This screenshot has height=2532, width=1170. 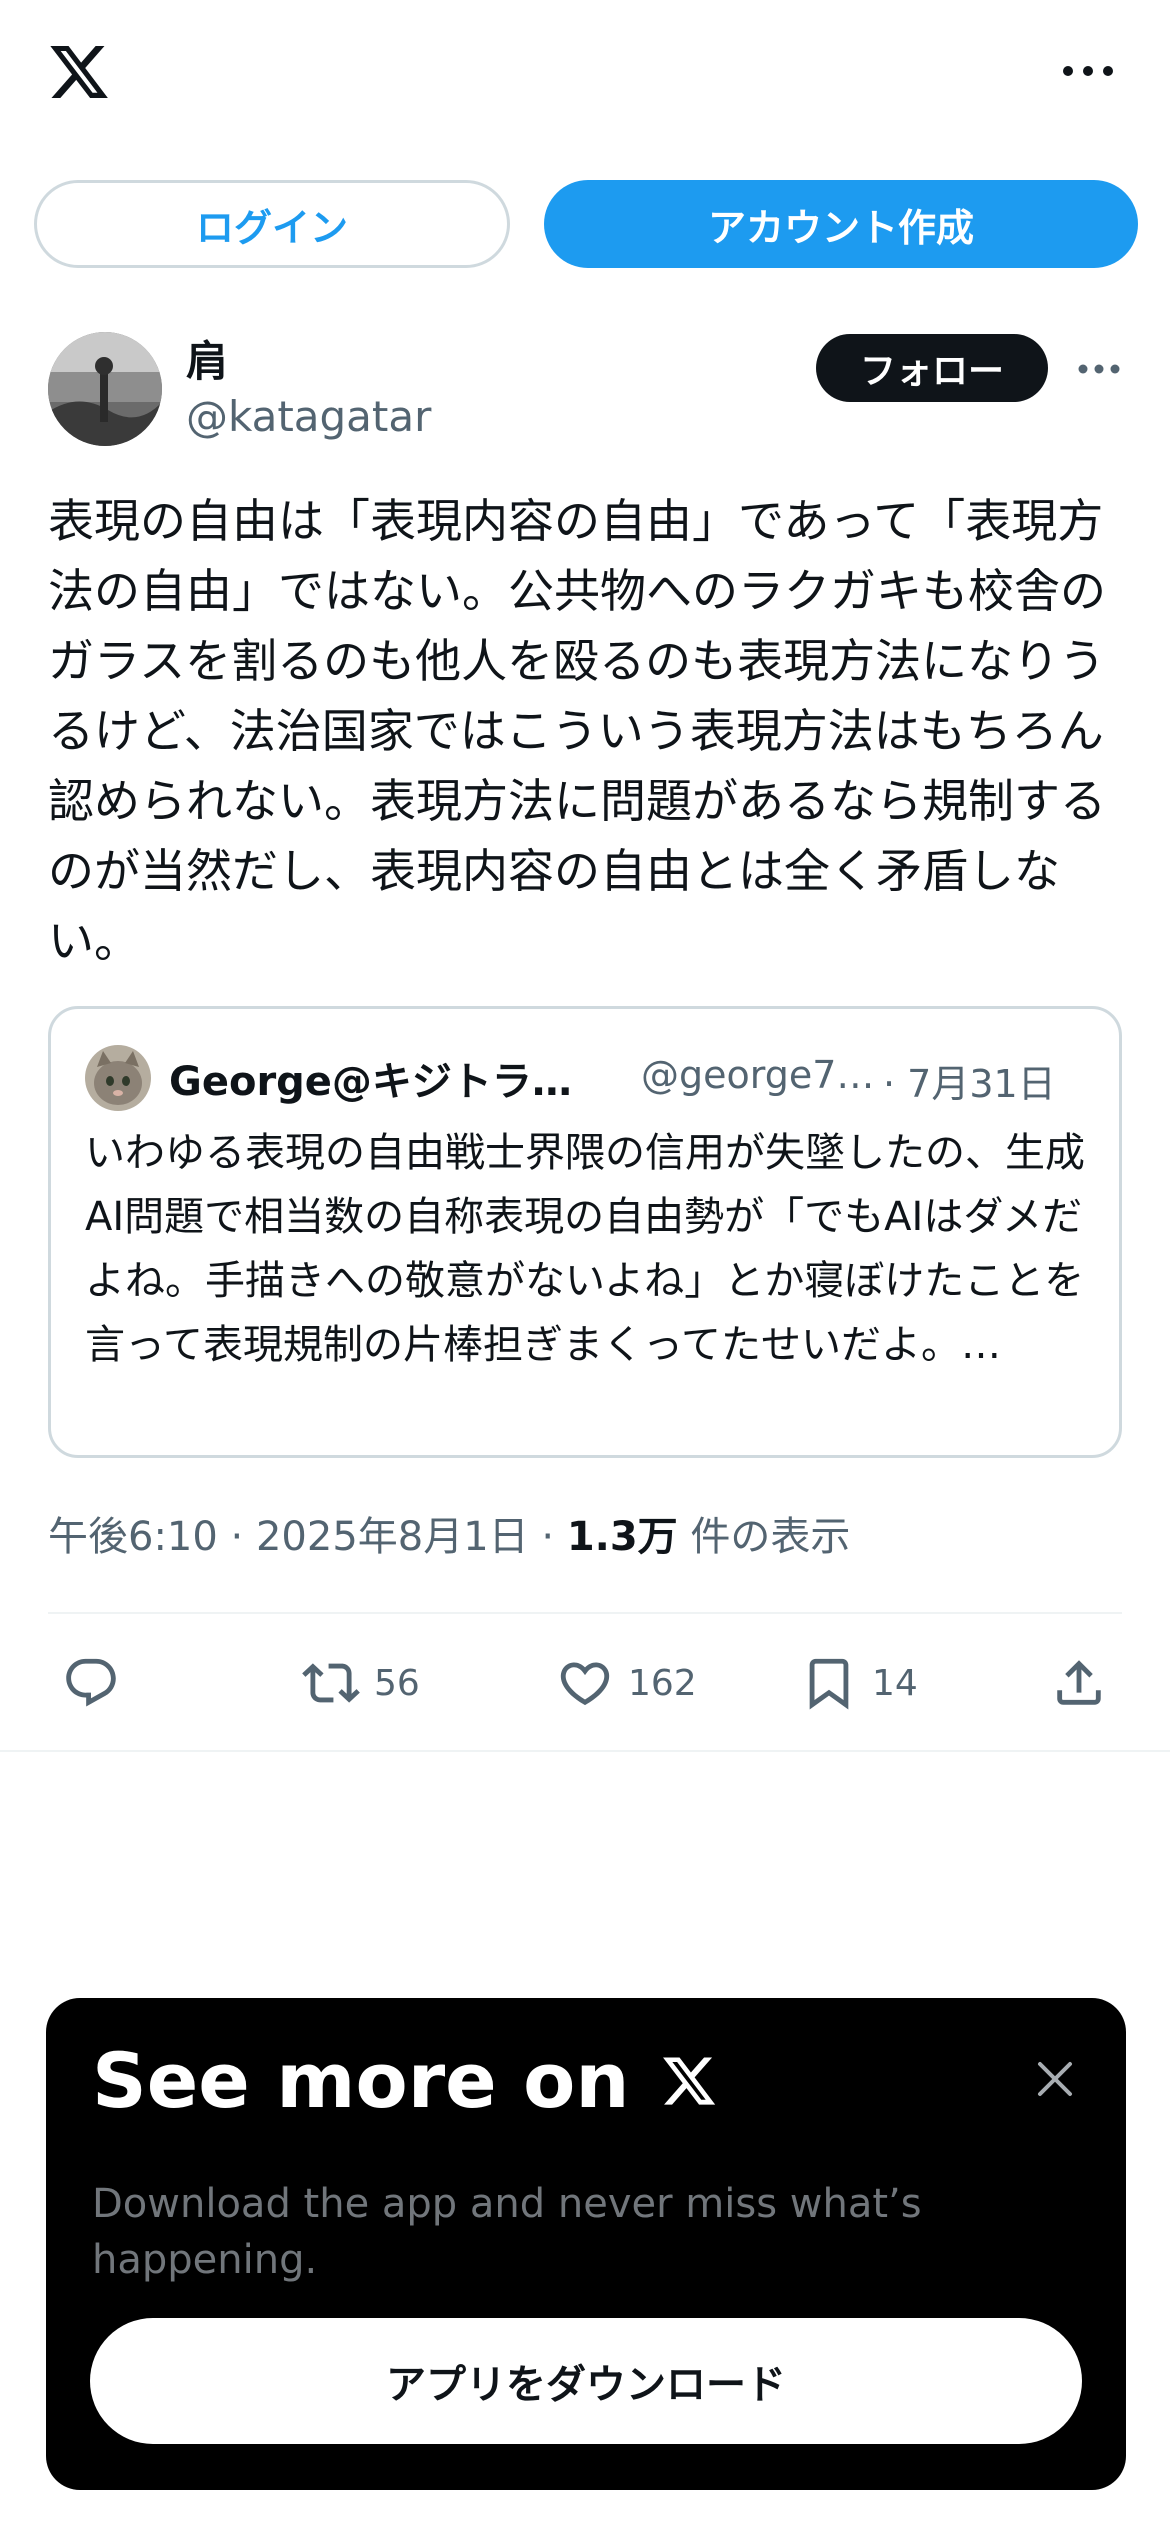 What do you see at coordinates (932, 368) in the screenshot?
I see `follow-button: フォロー` at bounding box center [932, 368].